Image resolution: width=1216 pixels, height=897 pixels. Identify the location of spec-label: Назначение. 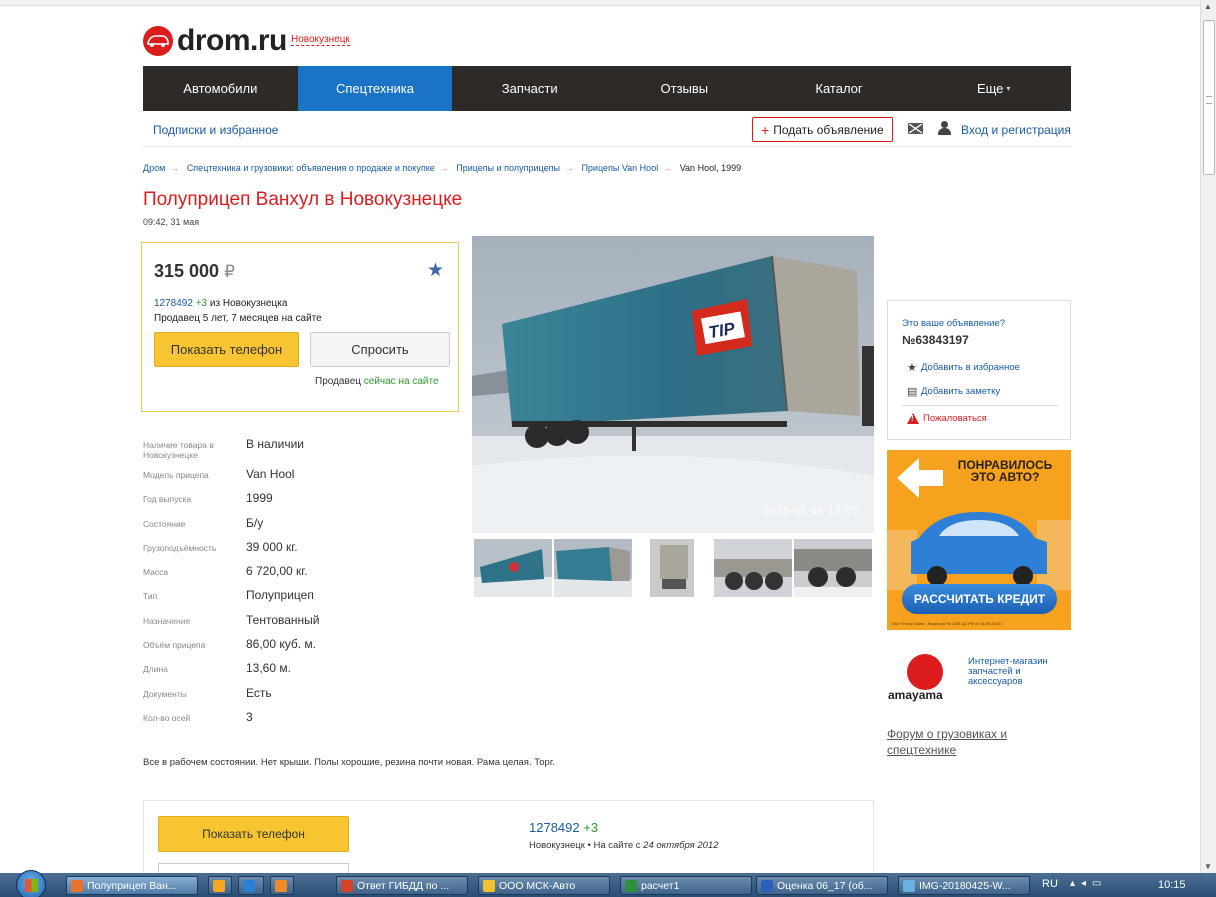
(167, 620).